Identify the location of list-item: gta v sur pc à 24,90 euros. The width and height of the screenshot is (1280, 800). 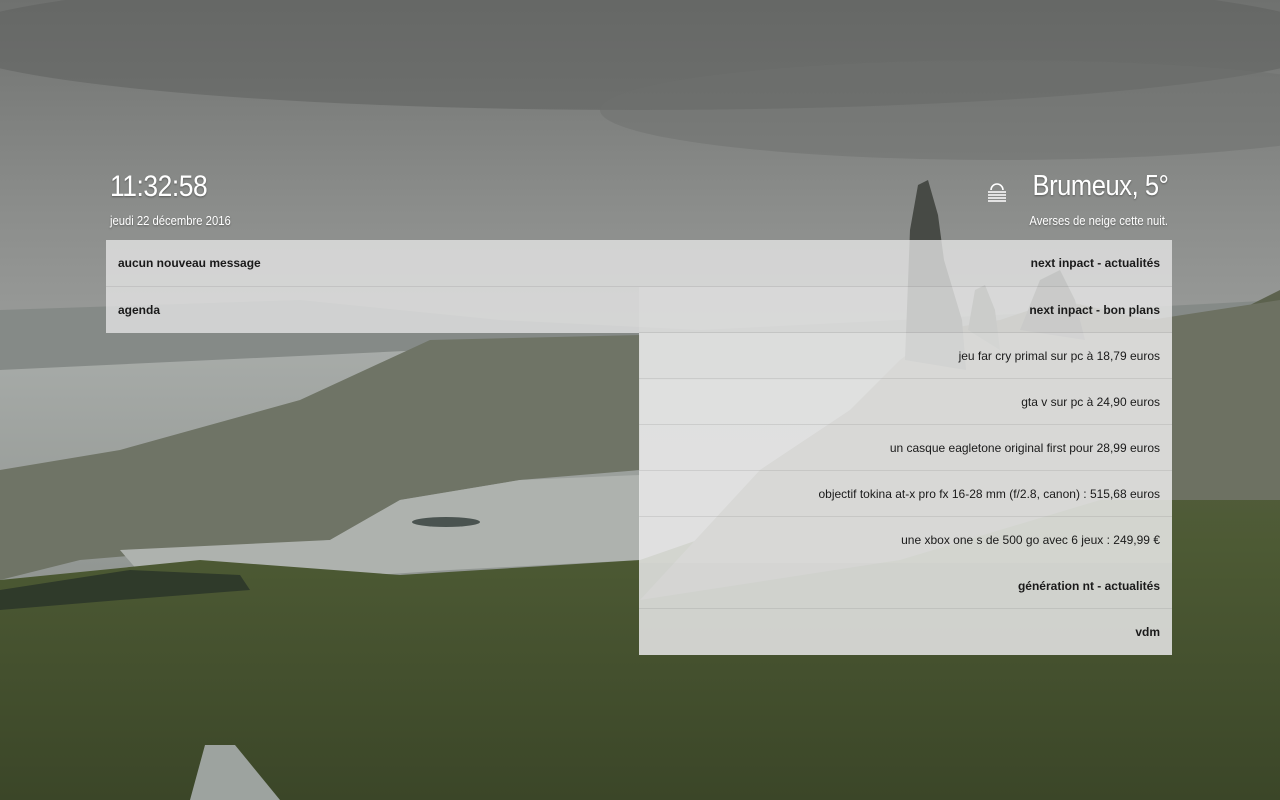
(905, 402).